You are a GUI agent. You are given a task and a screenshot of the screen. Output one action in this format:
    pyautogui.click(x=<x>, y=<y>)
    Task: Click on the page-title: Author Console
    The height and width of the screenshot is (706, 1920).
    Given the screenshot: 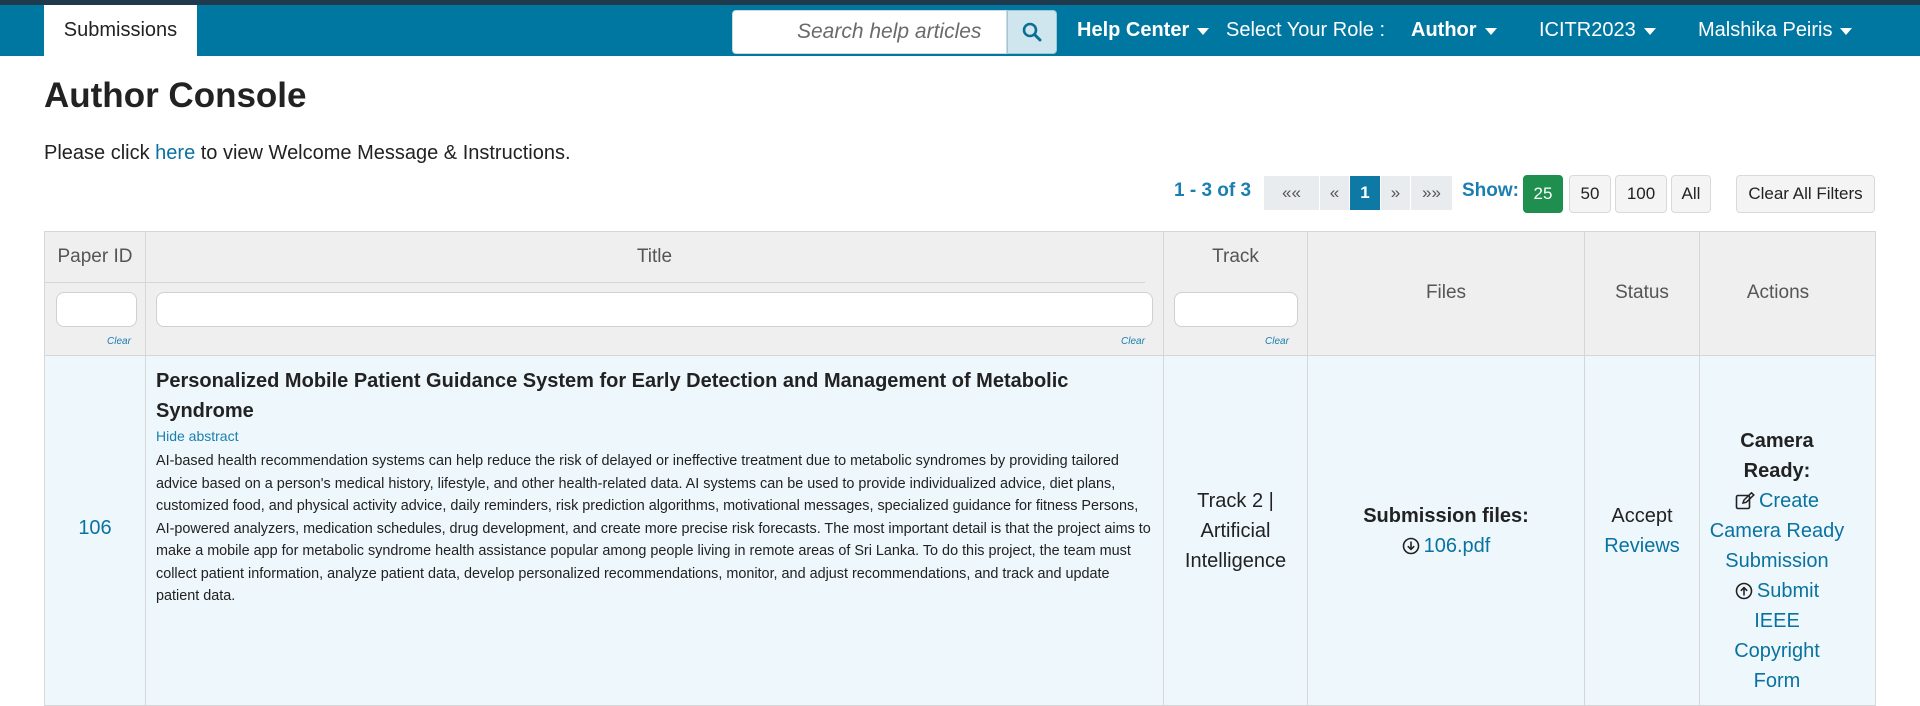 What is the action you would take?
    pyautogui.click(x=175, y=95)
    